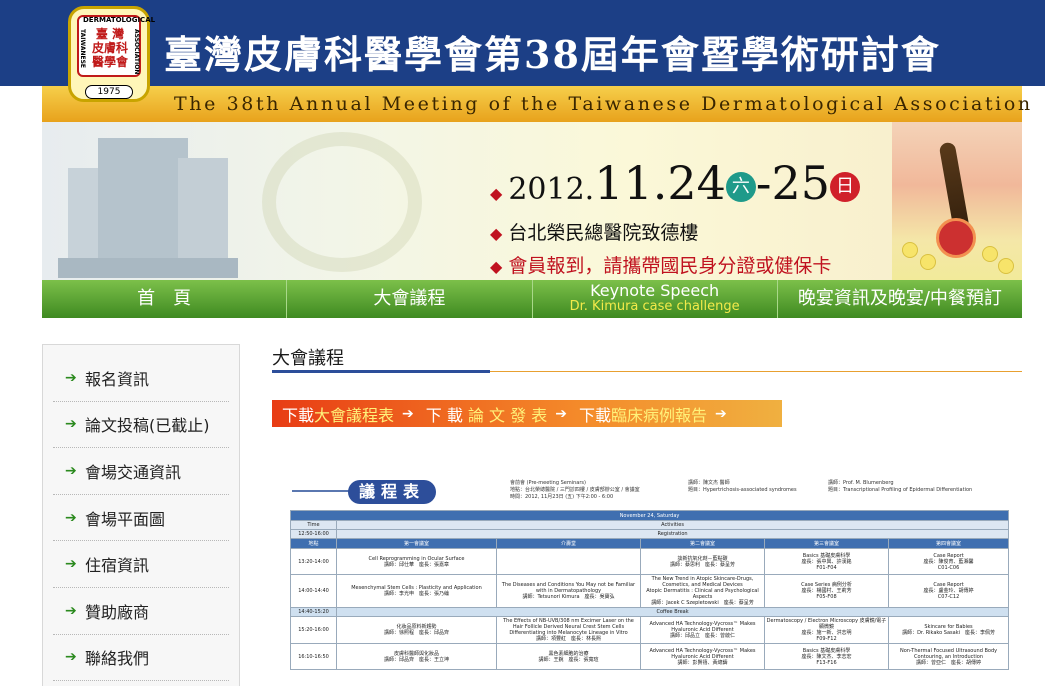  I want to click on sidebar-item-transportation: ➔ 會場交通資訊, so click(141, 471).